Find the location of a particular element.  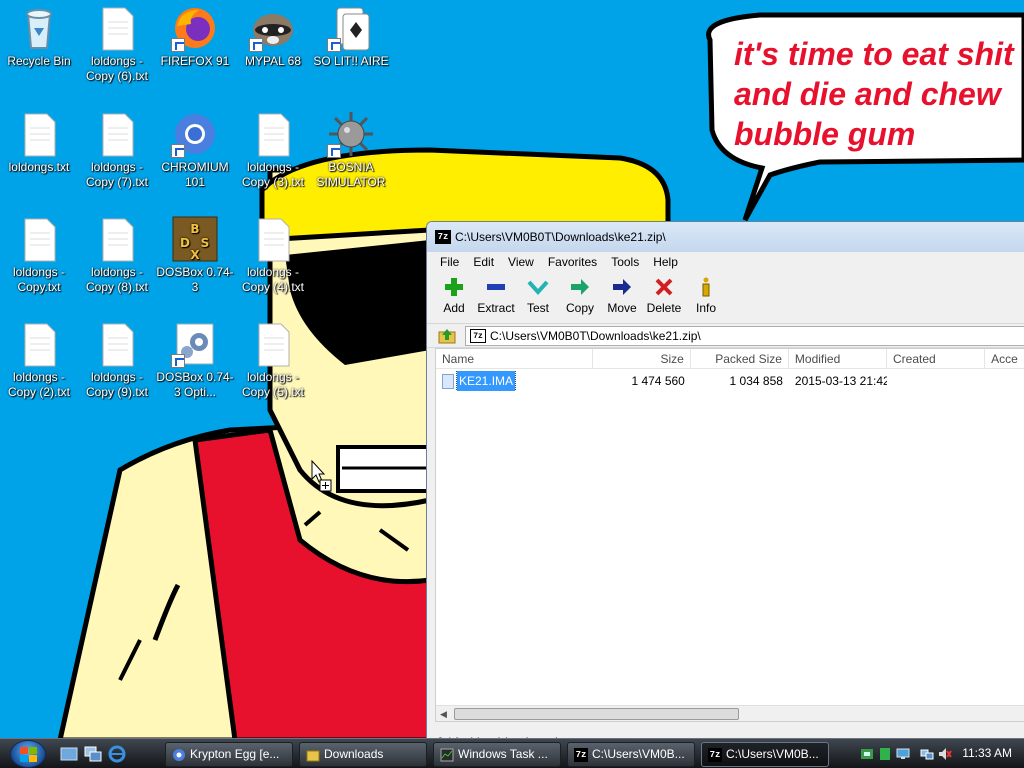

volume-muted-icon is located at coordinates (945, 754).